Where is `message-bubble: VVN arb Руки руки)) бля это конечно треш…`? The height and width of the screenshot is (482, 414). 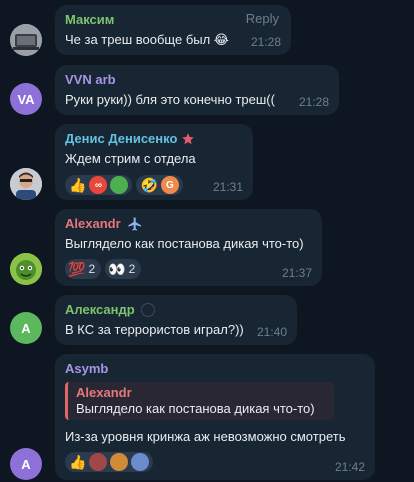 message-bubble: VVN arb Руки руки)) бля это конечно треш… is located at coordinates (197, 90).